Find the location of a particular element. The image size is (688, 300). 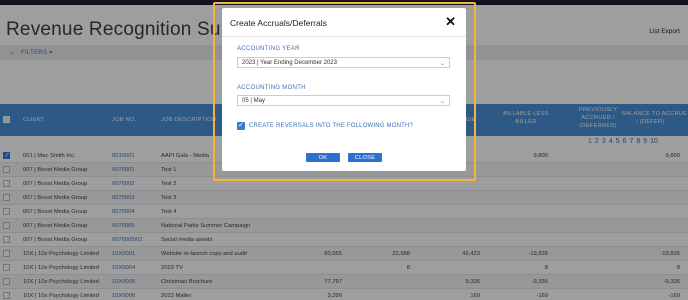

dialog-title: Create Accruals/Deferrals is located at coordinates (278, 23).